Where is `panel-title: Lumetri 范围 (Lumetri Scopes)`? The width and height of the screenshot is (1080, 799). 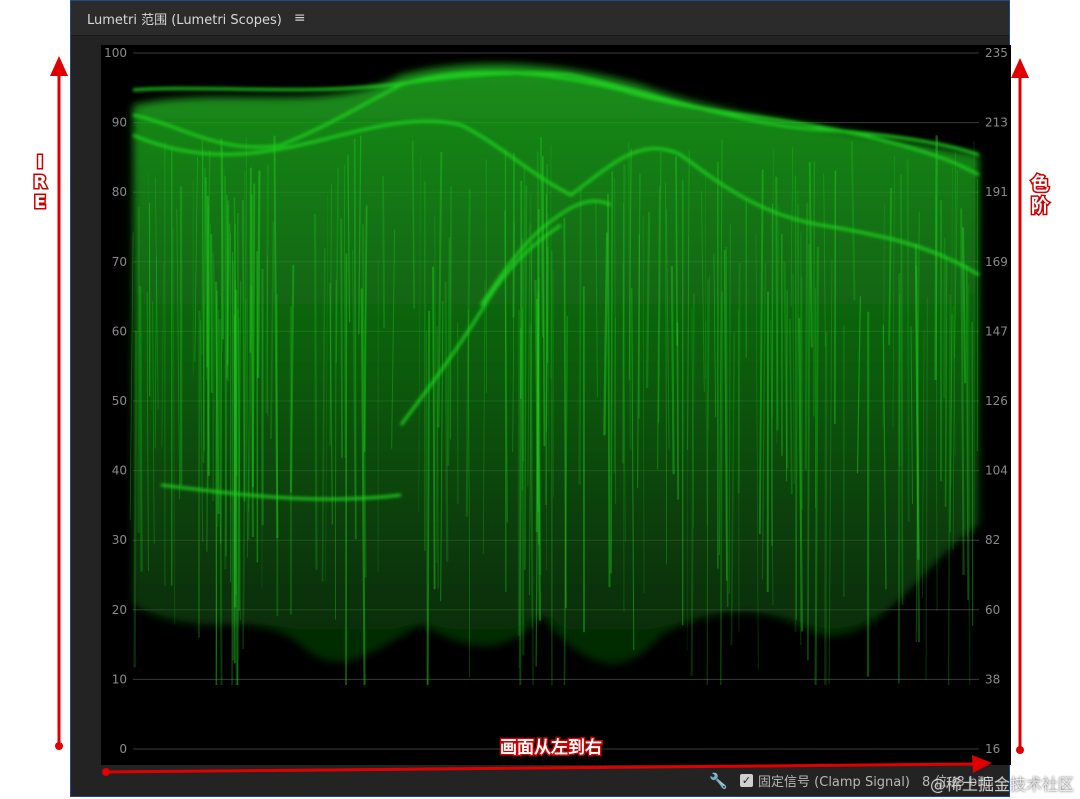
panel-title: Lumetri 范围 (Lumetri Scopes) is located at coordinates (184, 18).